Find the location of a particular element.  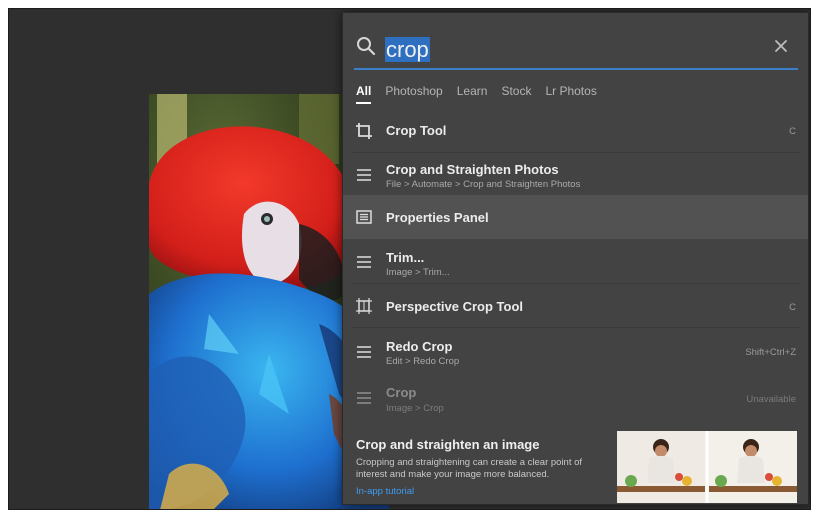

result-crop-tool: Crop Tool C is located at coordinates (575, 131).